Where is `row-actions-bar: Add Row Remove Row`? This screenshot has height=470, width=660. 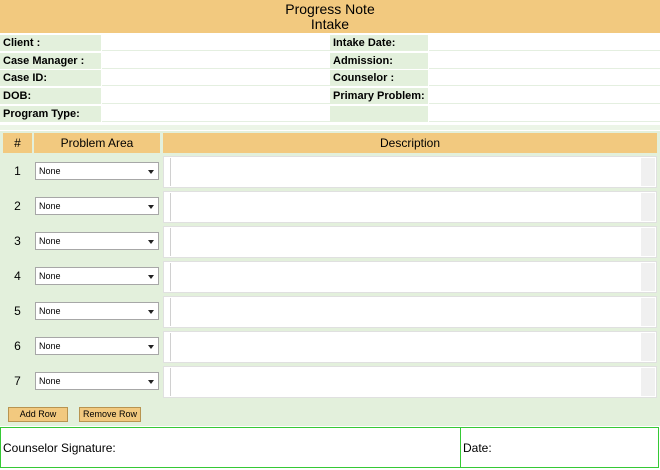
row-actions-bar: Add Row Remove Row is located at coordinates (330, 413).